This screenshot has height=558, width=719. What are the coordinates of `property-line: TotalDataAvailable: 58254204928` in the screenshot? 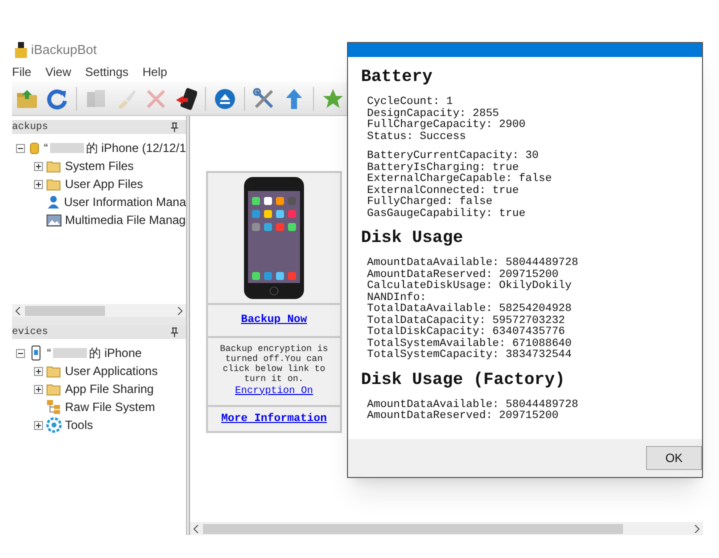 It's located at (470, 309).